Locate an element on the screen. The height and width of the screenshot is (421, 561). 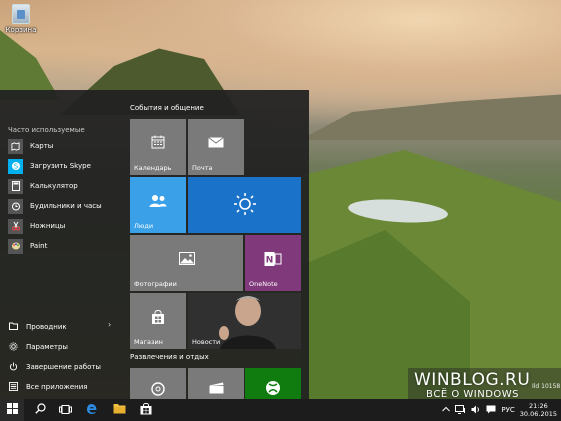
tile-onenote: N OneNote is located at coordinates (273, 263).